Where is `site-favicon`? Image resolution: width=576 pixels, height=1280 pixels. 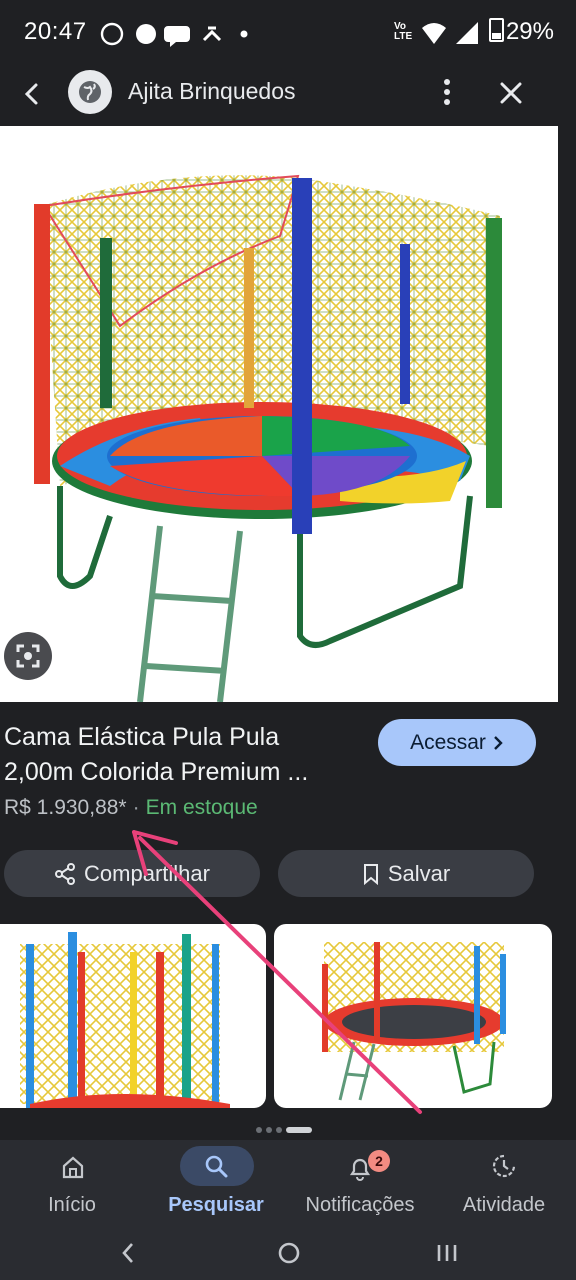
site-favicon is located at coordinates (90, 92).